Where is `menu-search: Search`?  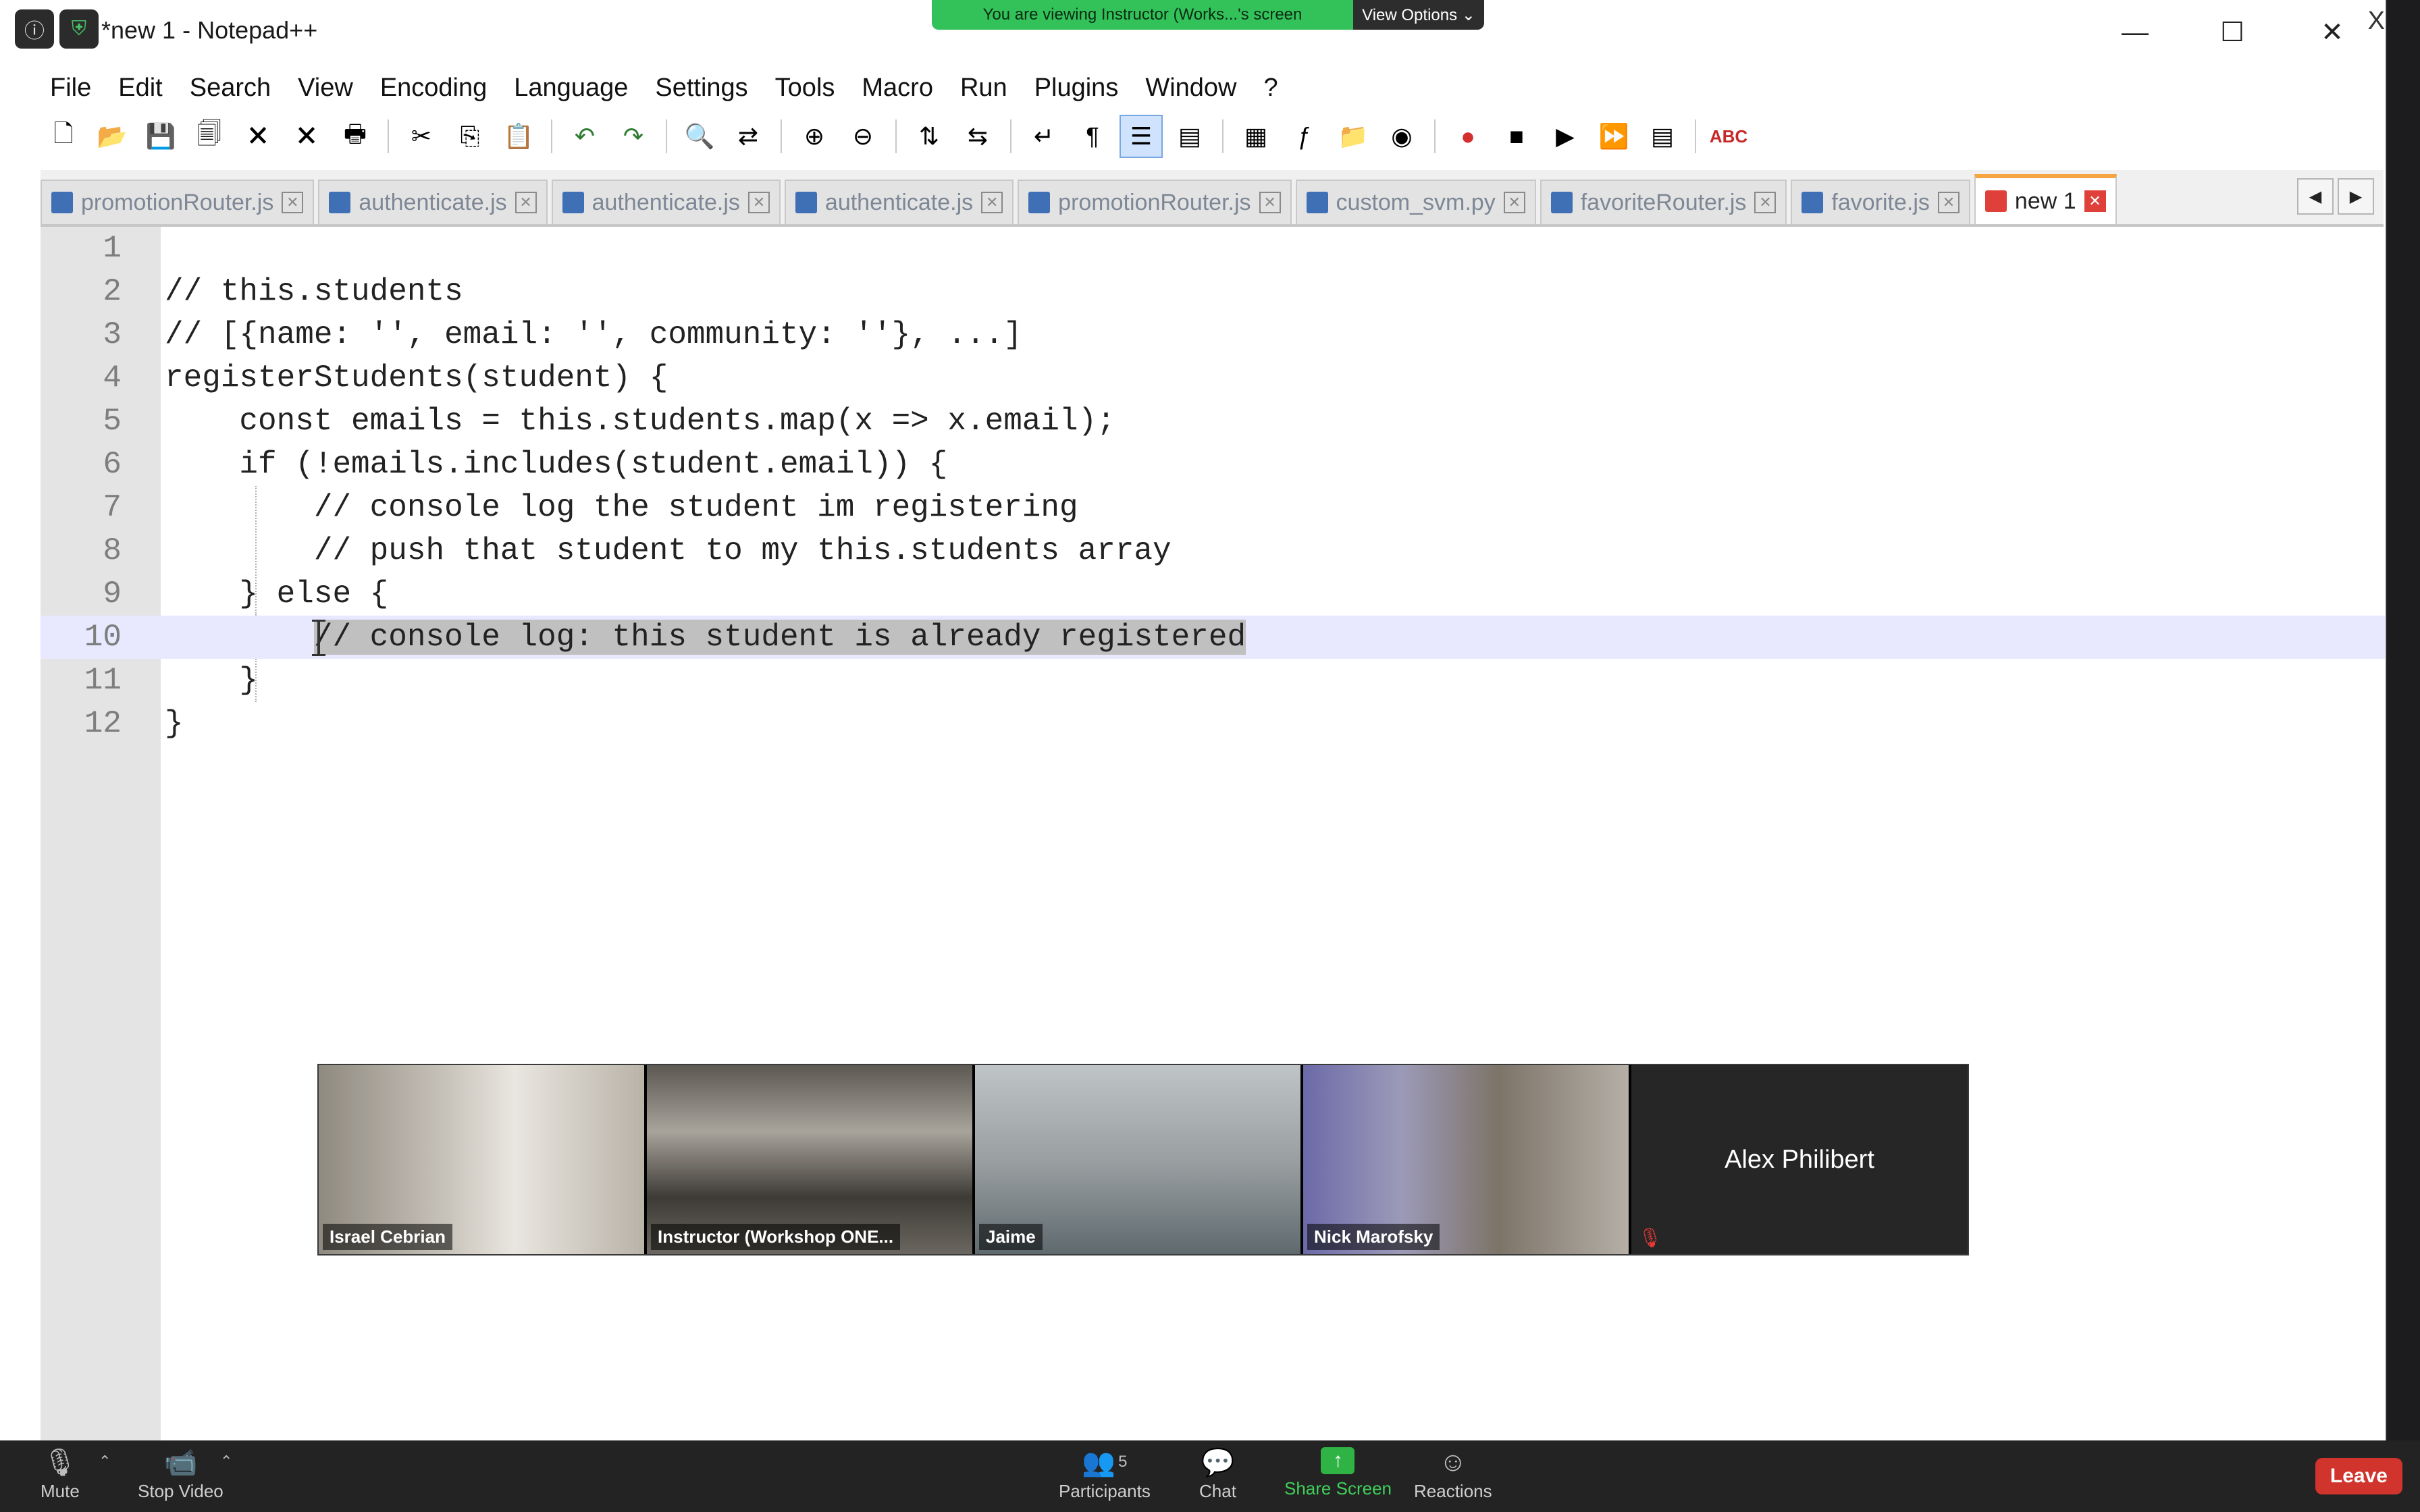
menu-search: Search is located at coordinates (230, 89).